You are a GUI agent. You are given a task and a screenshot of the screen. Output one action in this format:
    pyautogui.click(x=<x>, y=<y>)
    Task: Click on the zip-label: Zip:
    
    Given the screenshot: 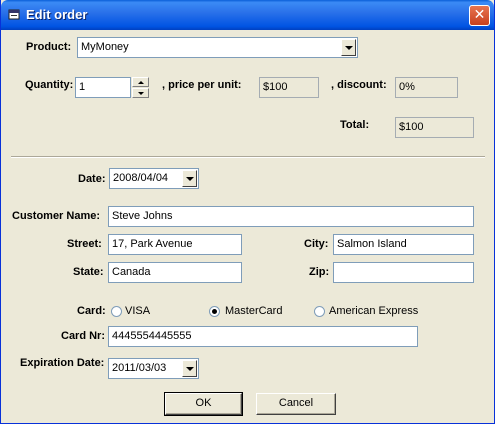 What is the action you would take?
    pyautogui.click(x=319, y=272)
    